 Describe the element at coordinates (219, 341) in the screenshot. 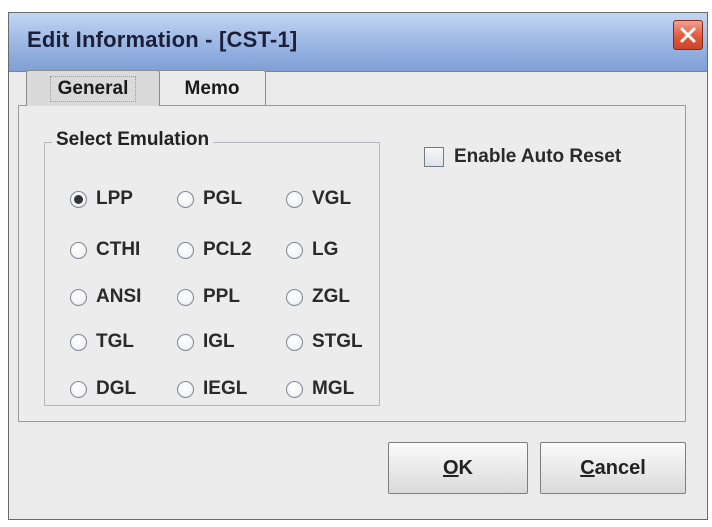

I see `radio-label: IGL` at that location.